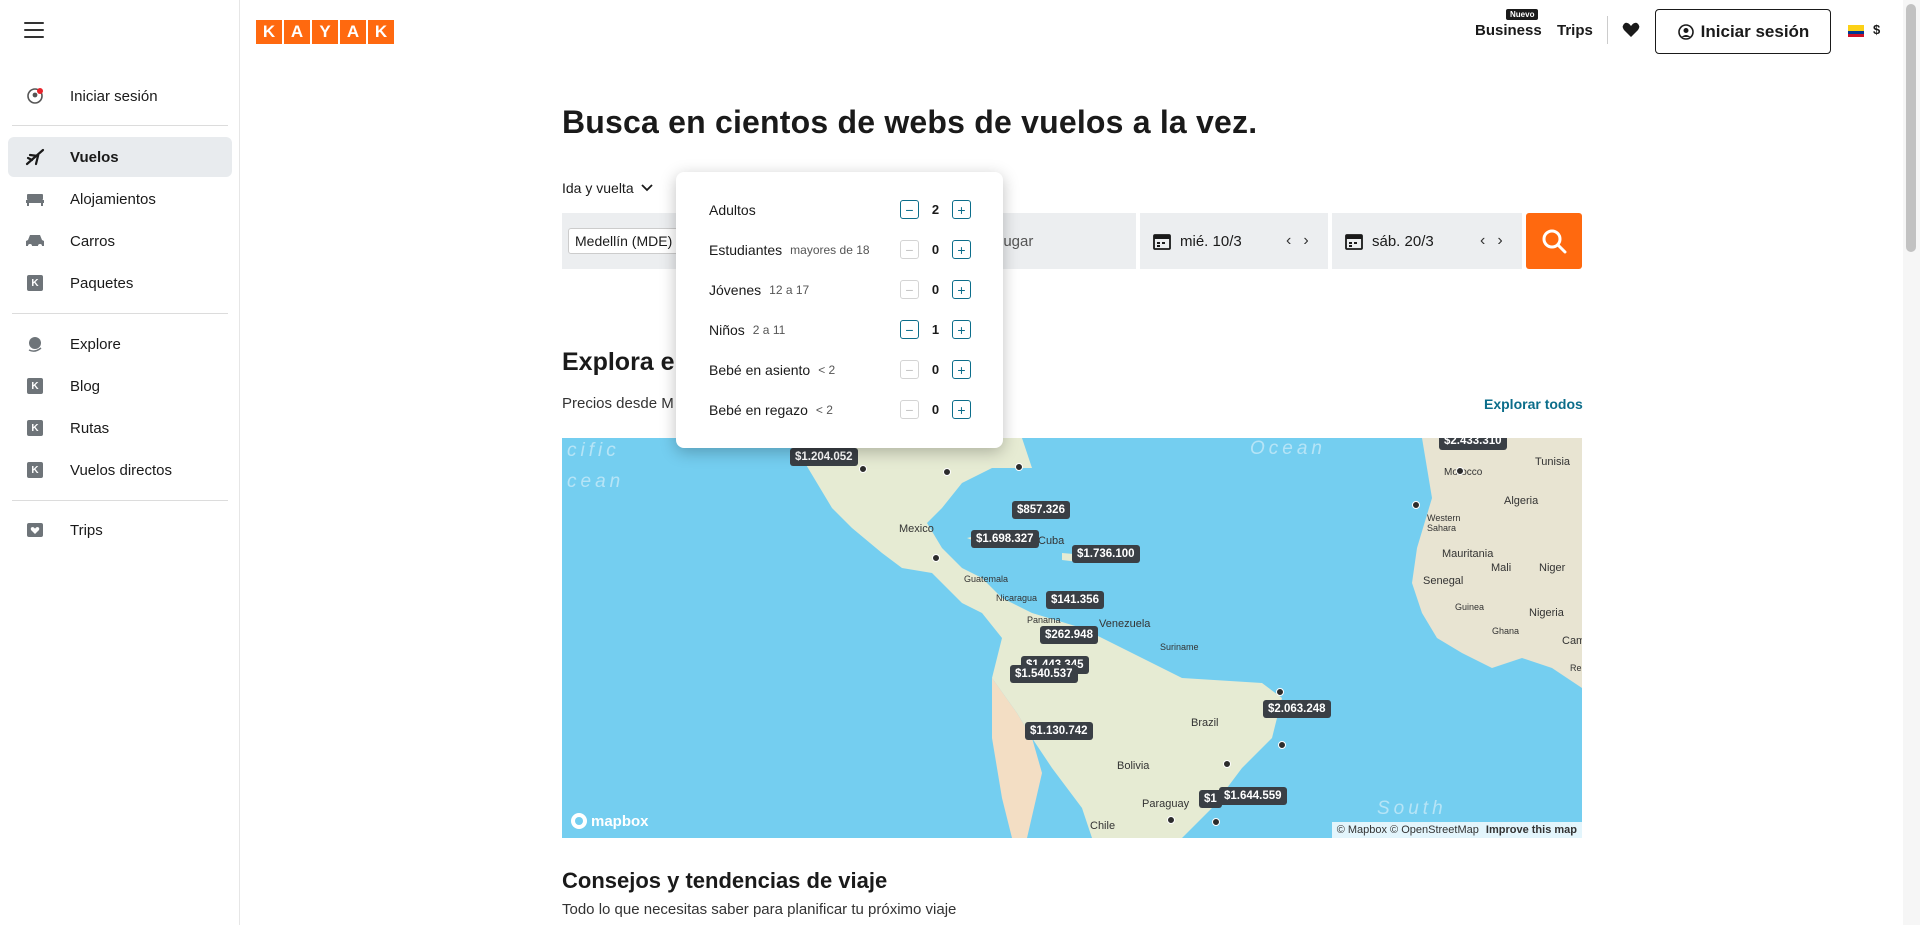 The height and width of the screenshot is (925, 1920). Describe the element at coordinates (986, 579) in the screenshot. I see `map-label: Guatemala` at that location.